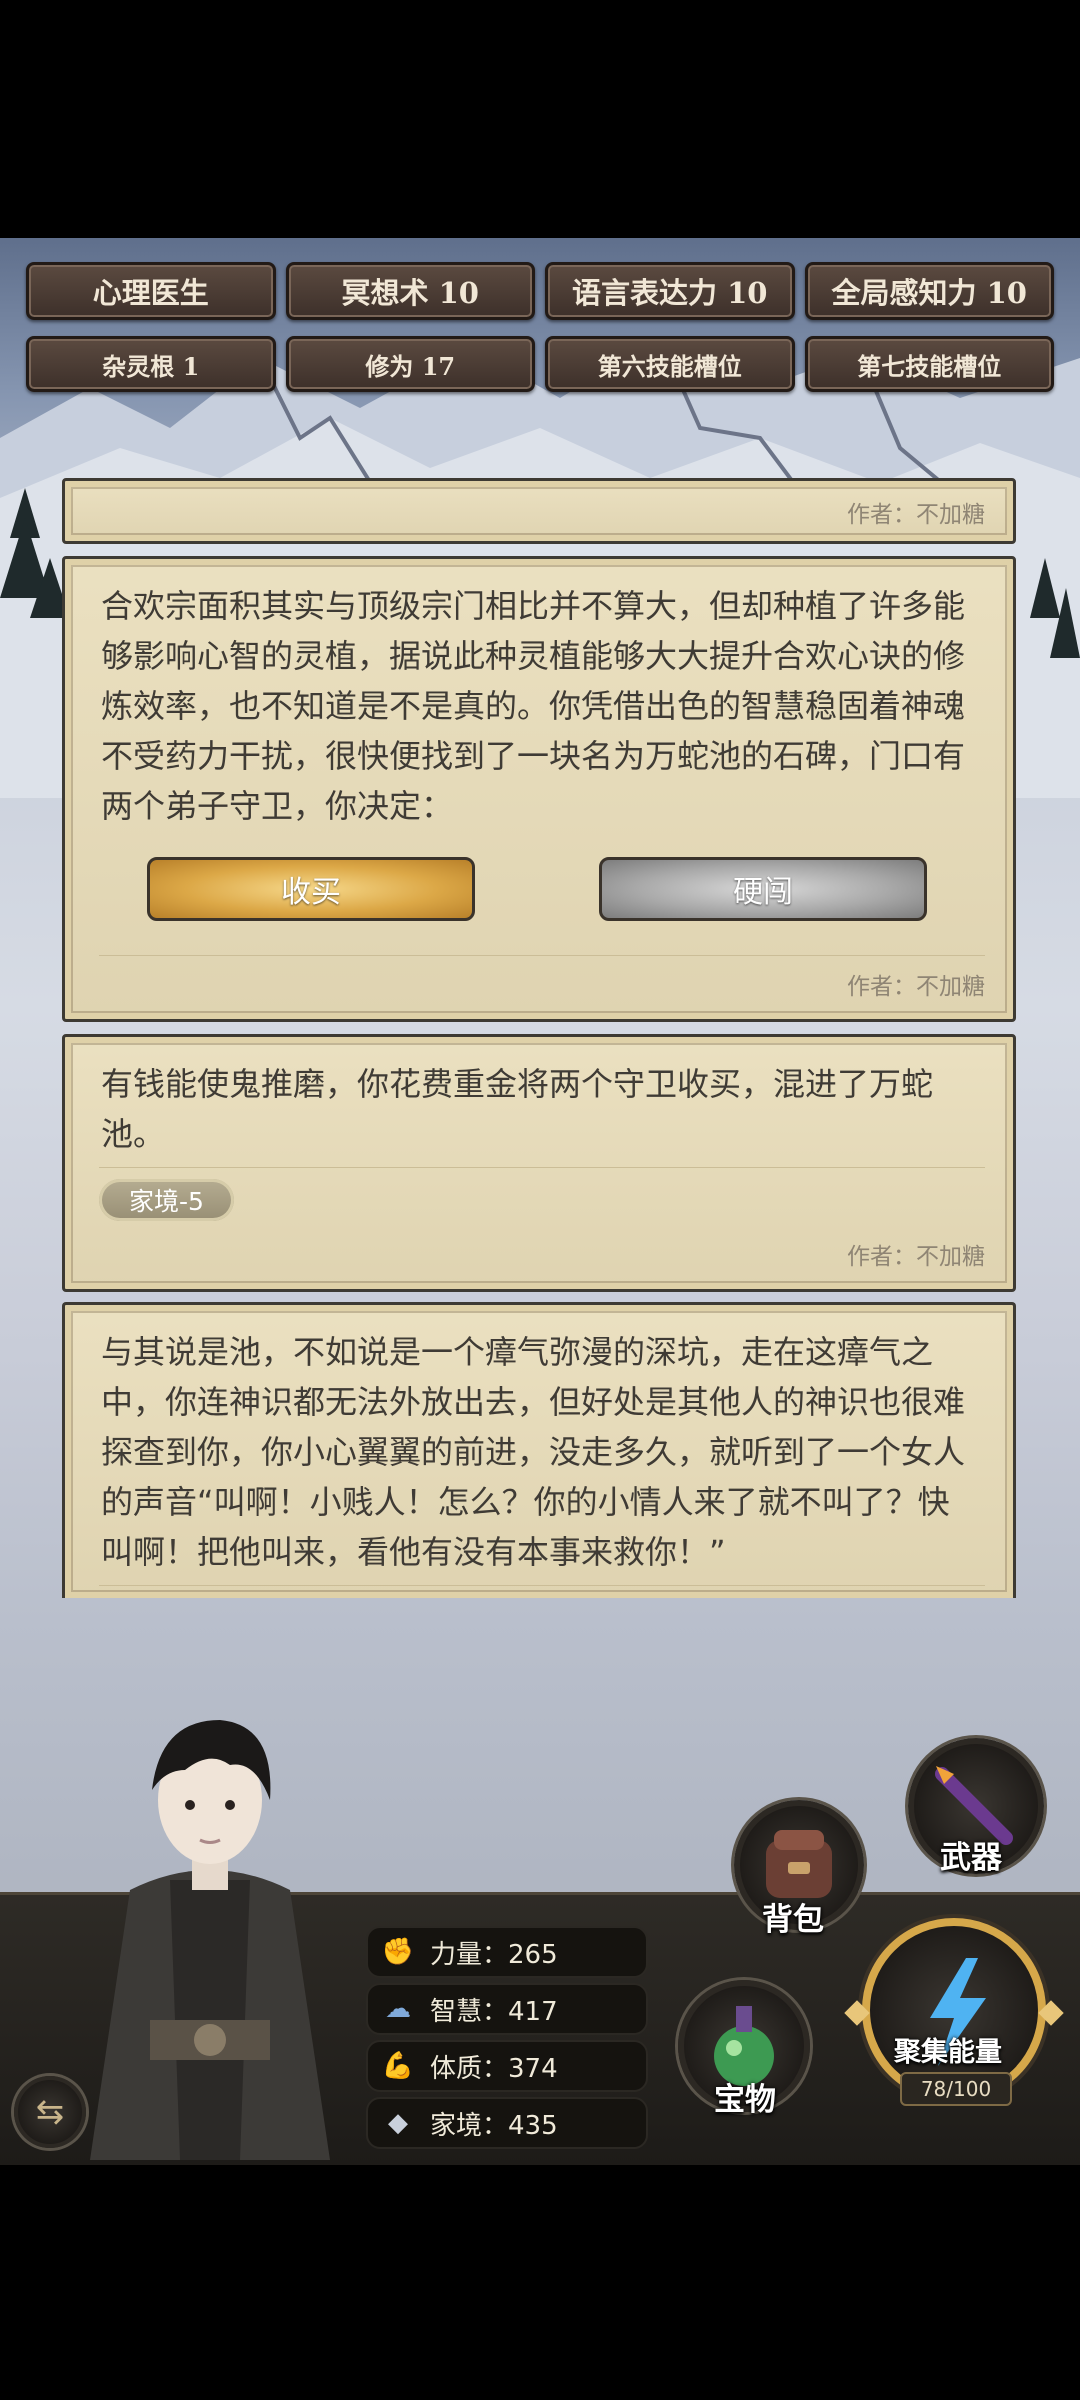  What do you see at coordinates (670, 364) in the screenshot?
I see `skill-slot-6: 第六技能槽位` at bounding box center [670, 364].